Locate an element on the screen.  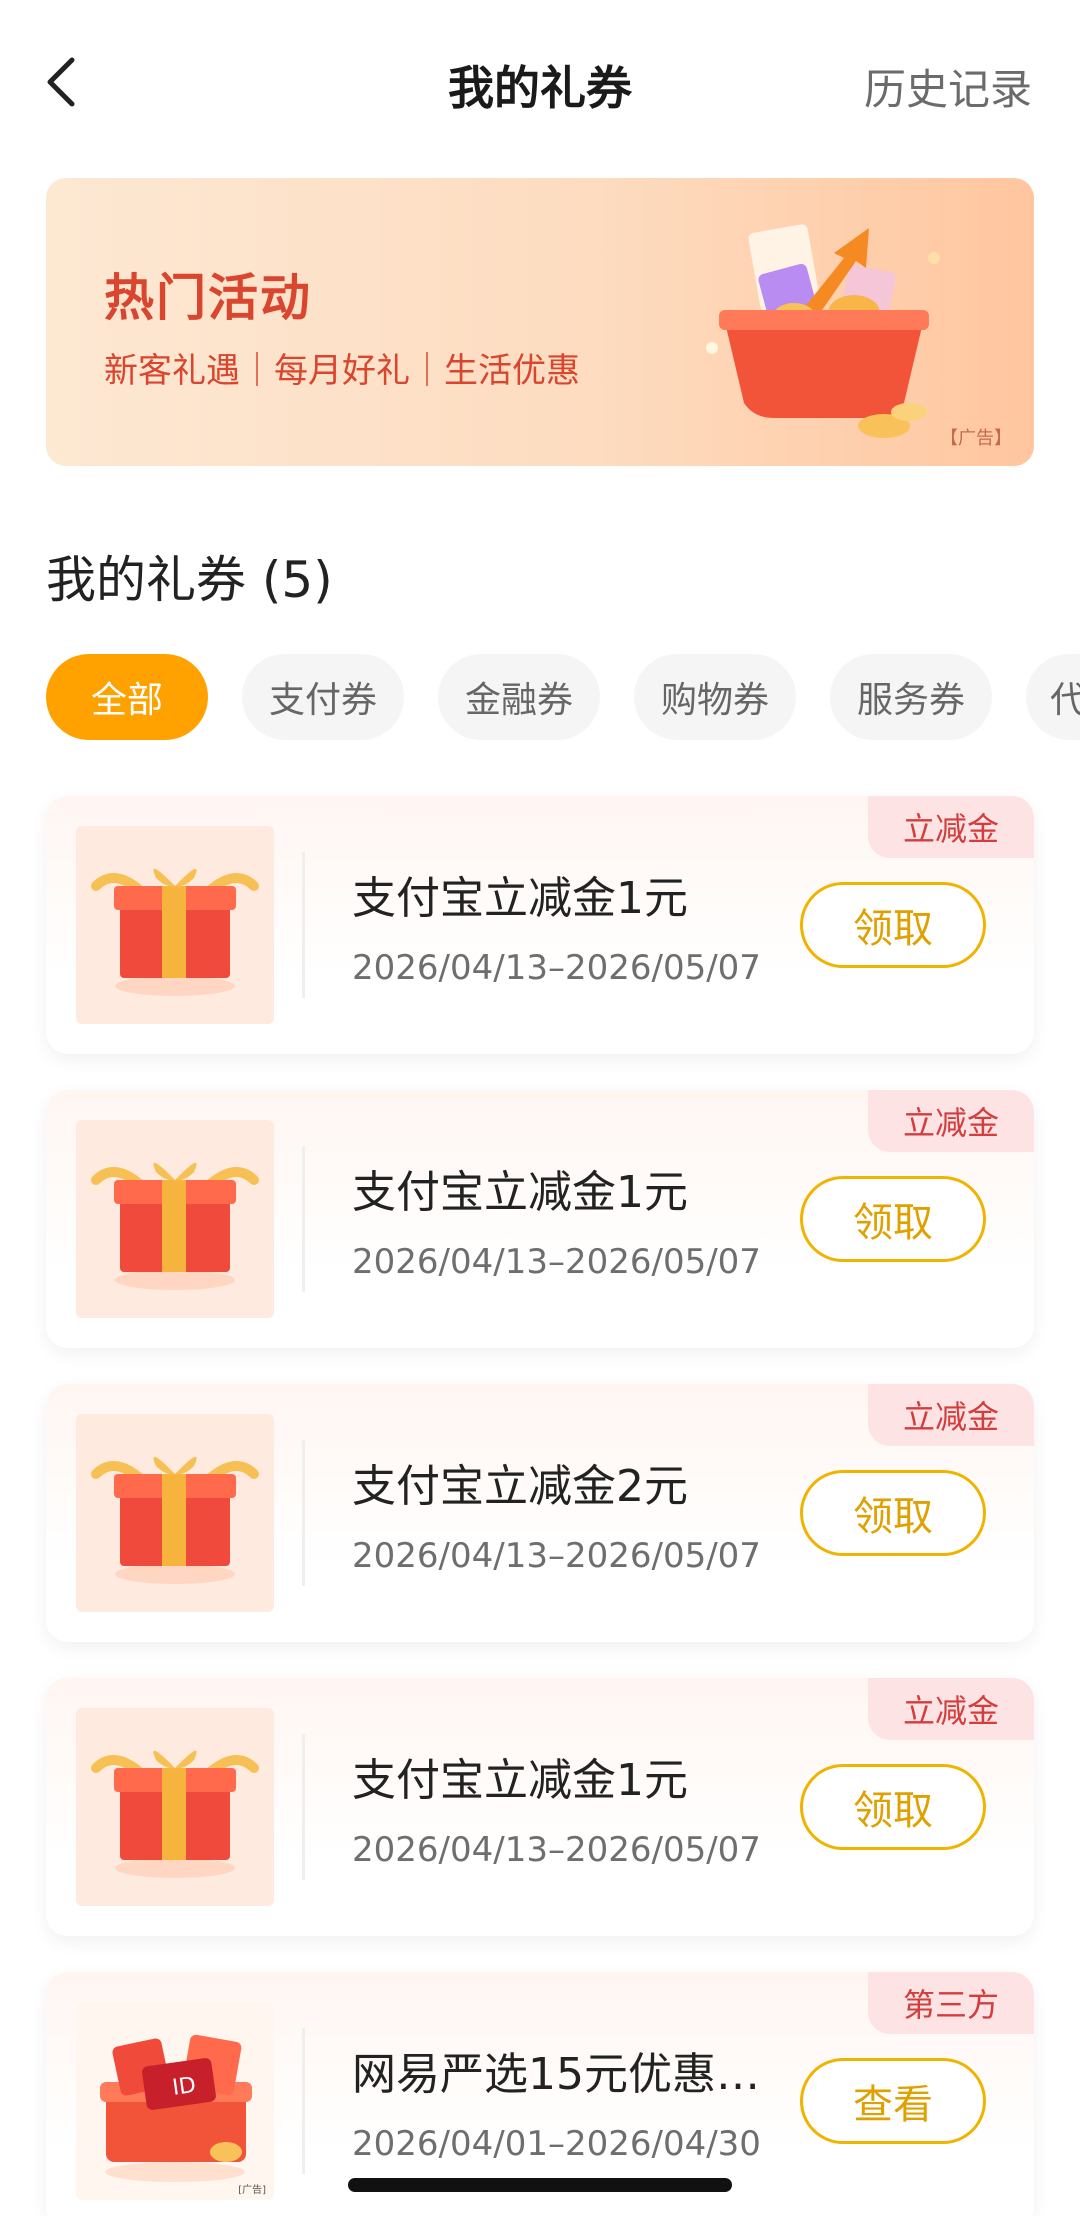
coupon-type-tag: 第三方 is located at coordinates (951, 2003).